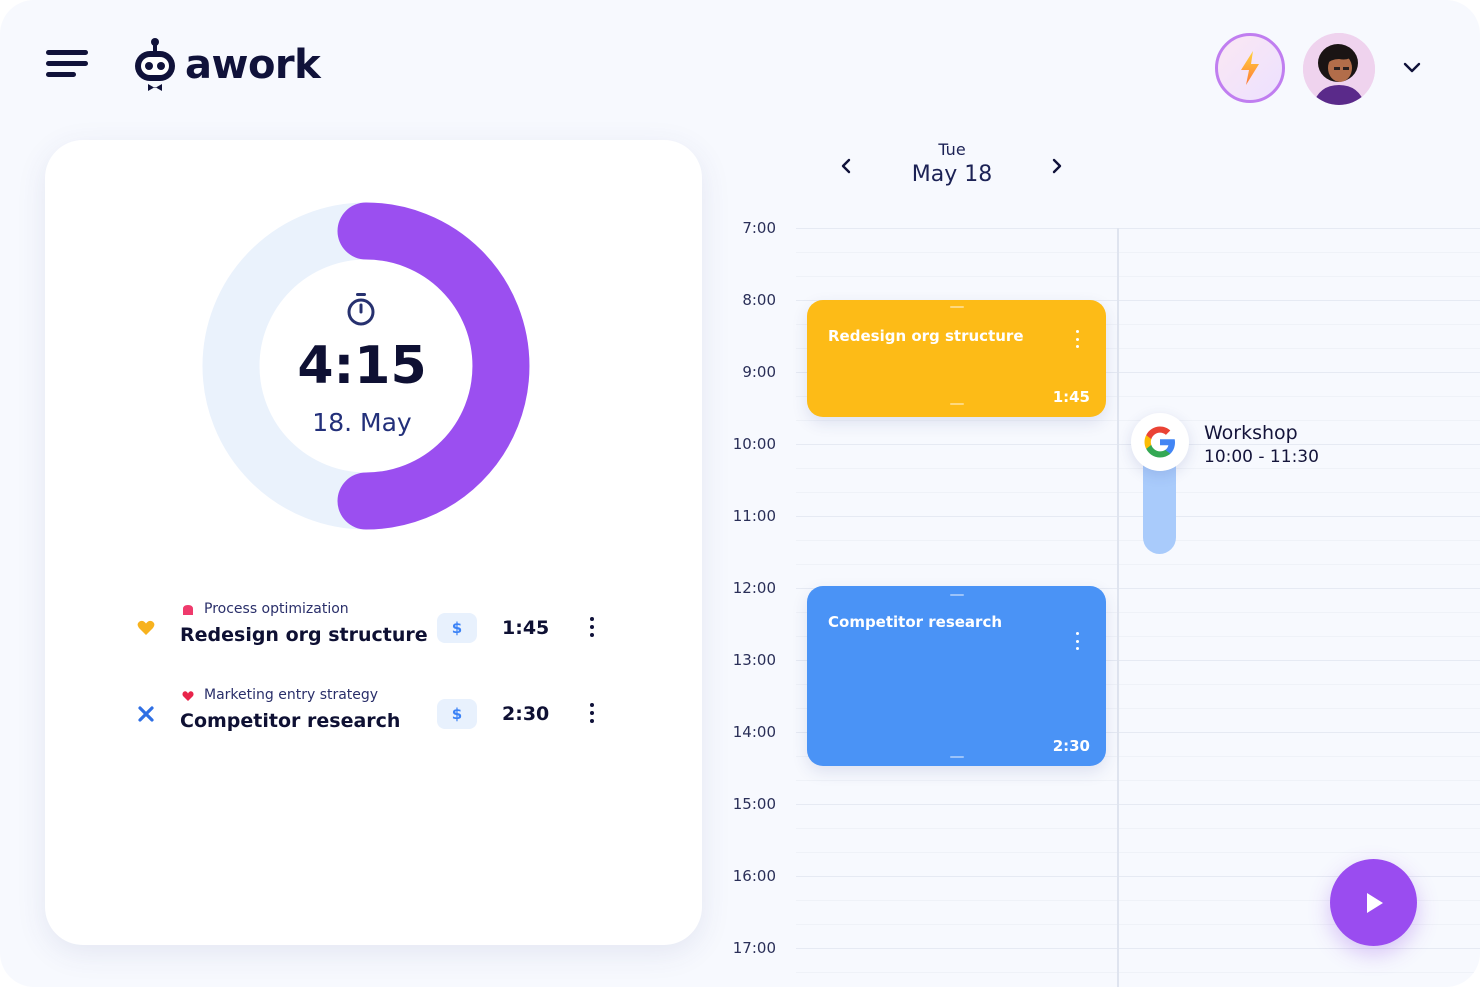 The width and height of the screenshot is (1480, 987). What do you see at coordinates (362, 422) in the screenshot?
I see `summary-date: 18. May` at bounding box center [362, 422].